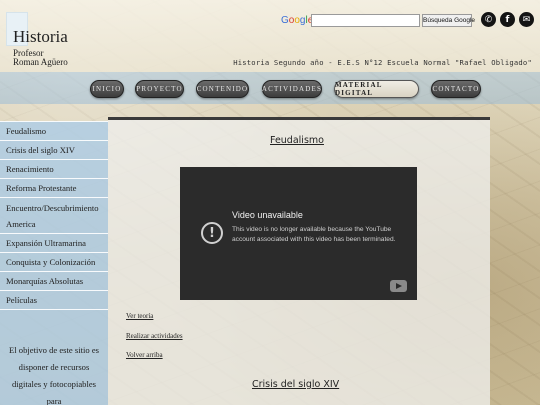 The image size is (540, 405). I want to click on facebook-icon: f, so click(507, 19).